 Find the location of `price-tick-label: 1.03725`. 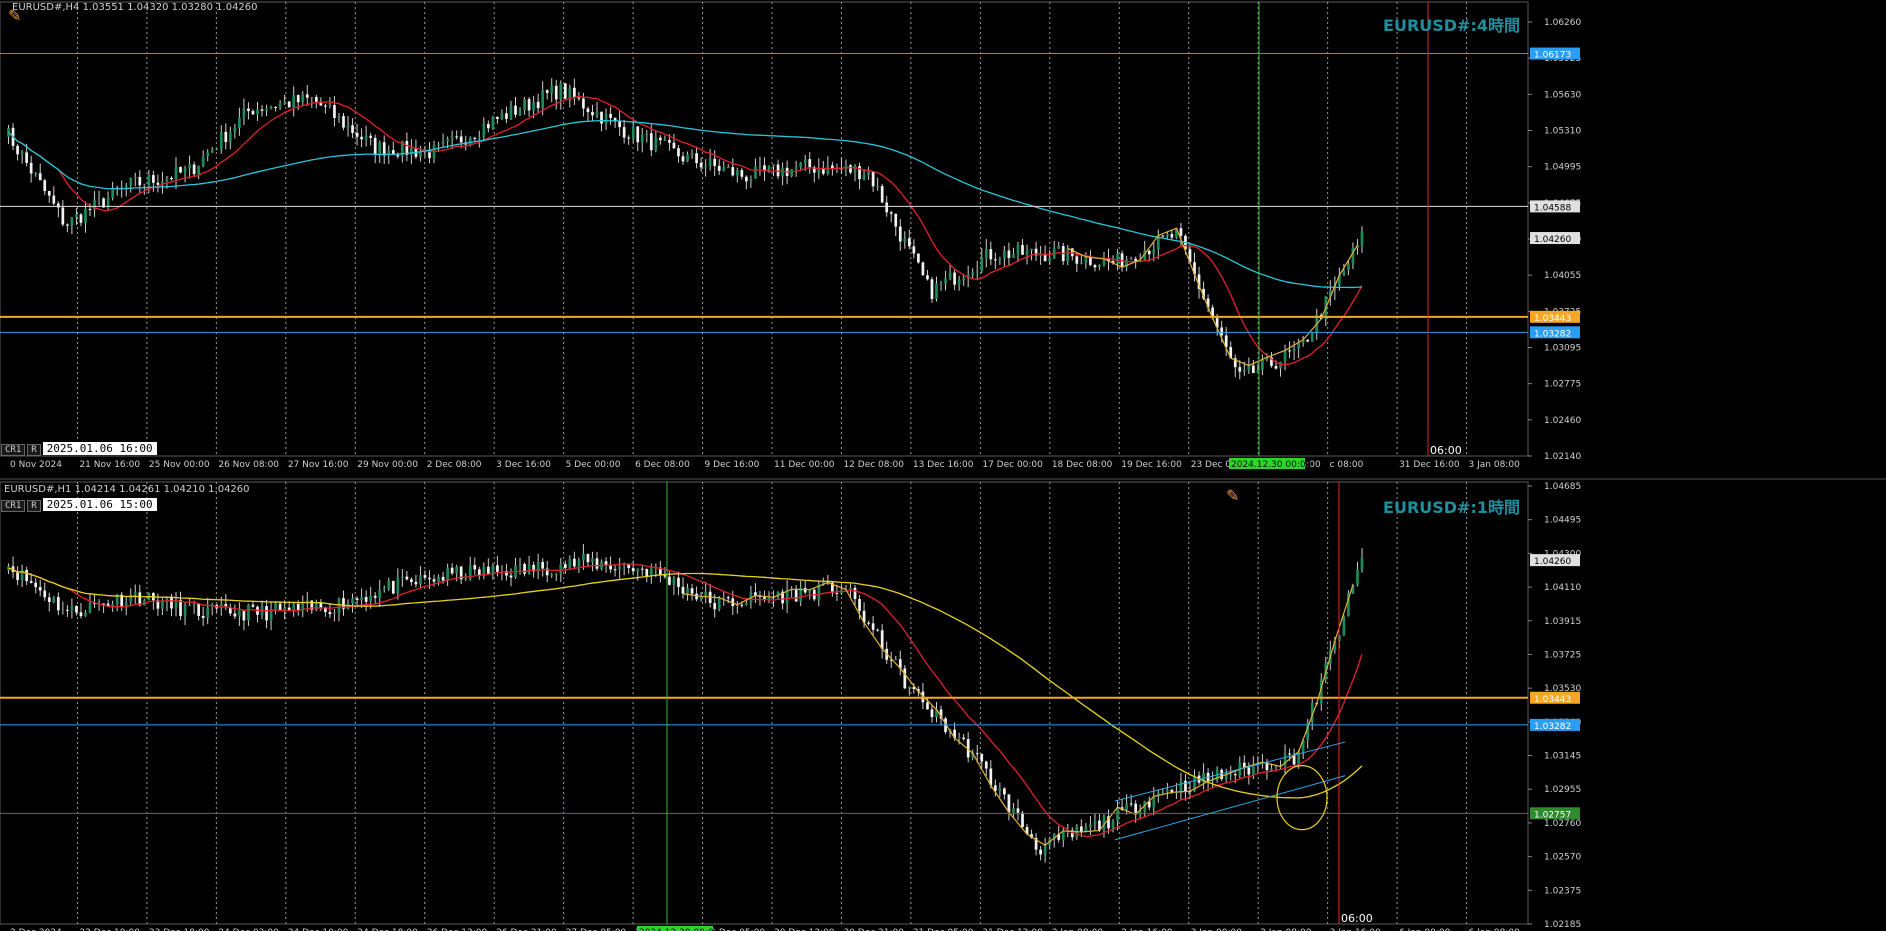

price-tick-label: 1.03725 is located at coordinates (1562, 655).